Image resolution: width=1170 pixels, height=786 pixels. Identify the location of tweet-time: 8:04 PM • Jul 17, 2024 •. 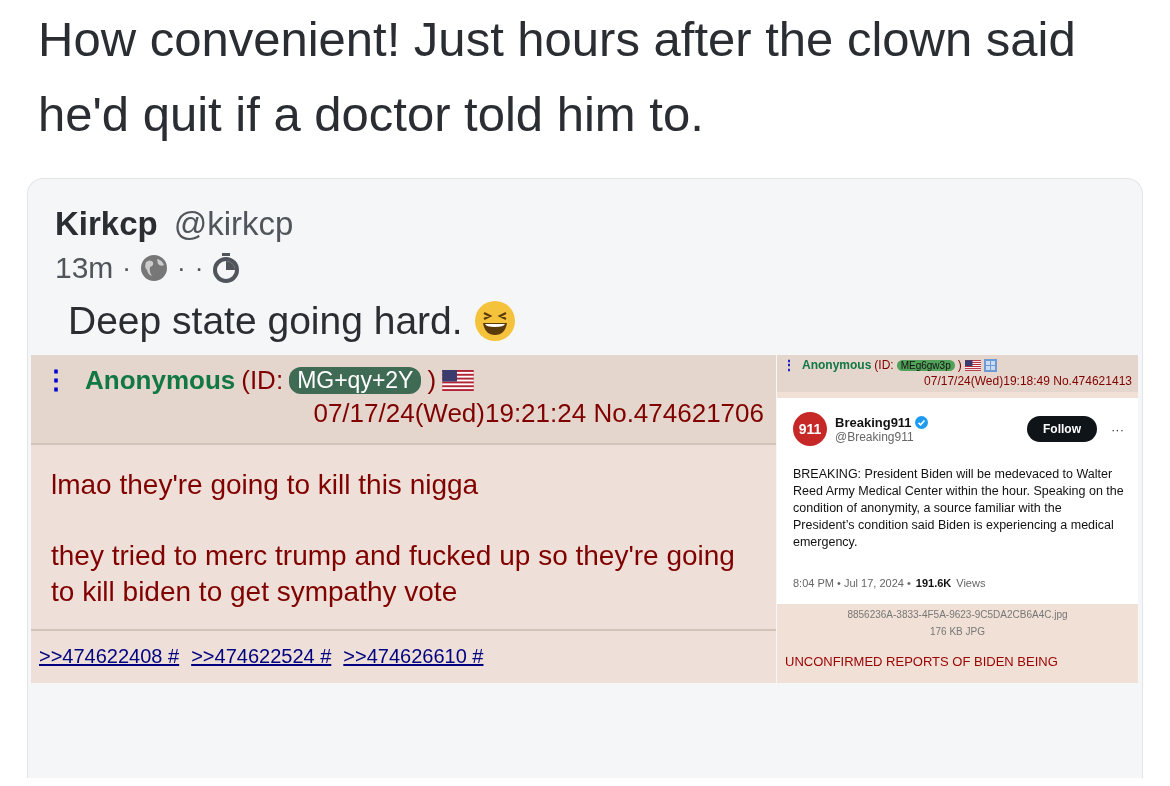
(852, 583).